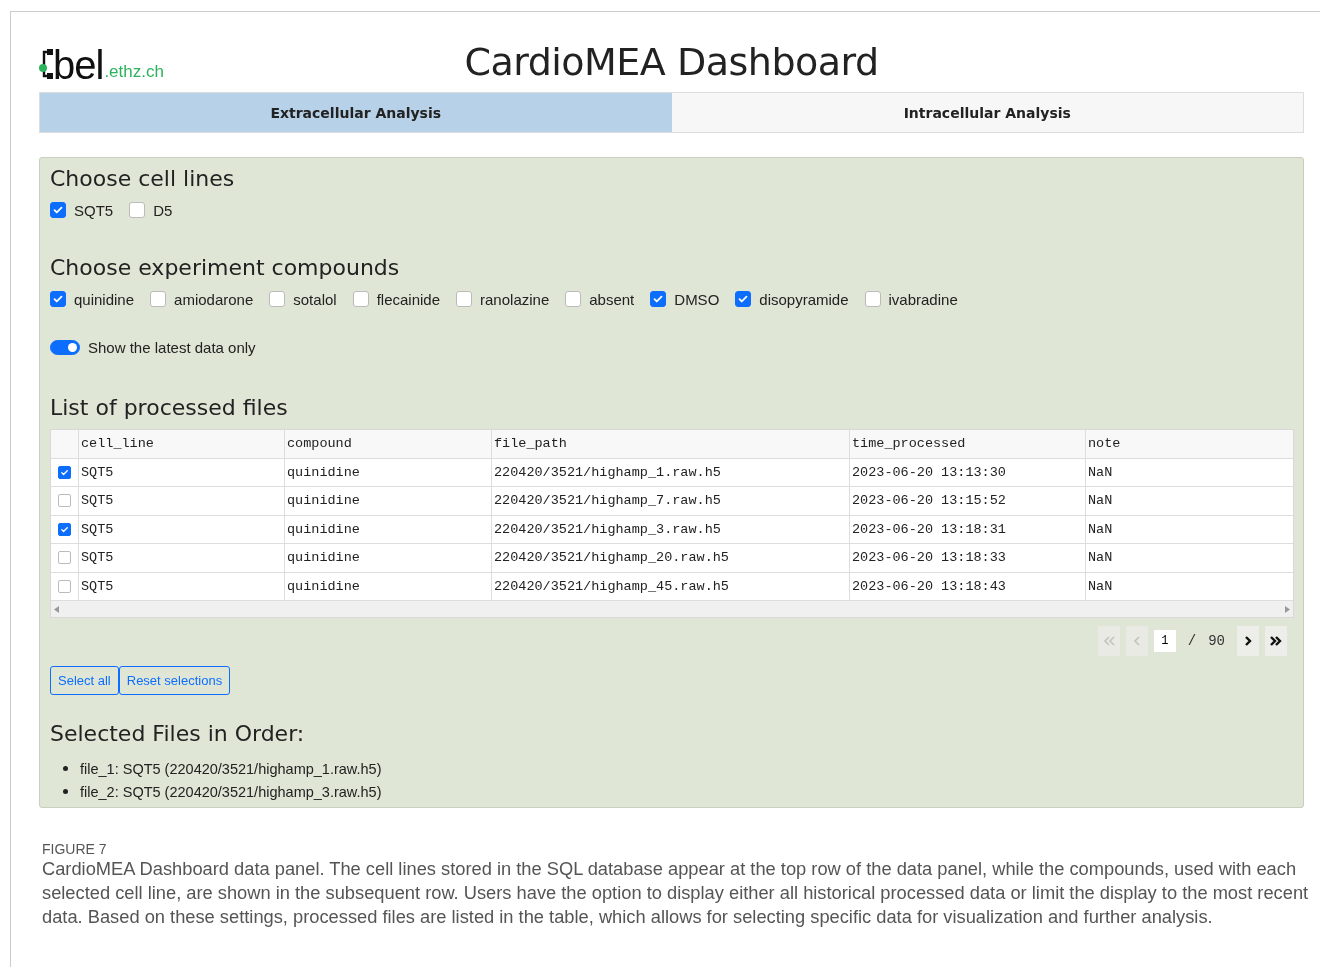 Image resolution: width=1320 pixels, height=967 pixels. What do you see at coordinates (94, 210) in the screenshot?
I see `checkbox-label: SQT5` at bounding box center [94, 210].